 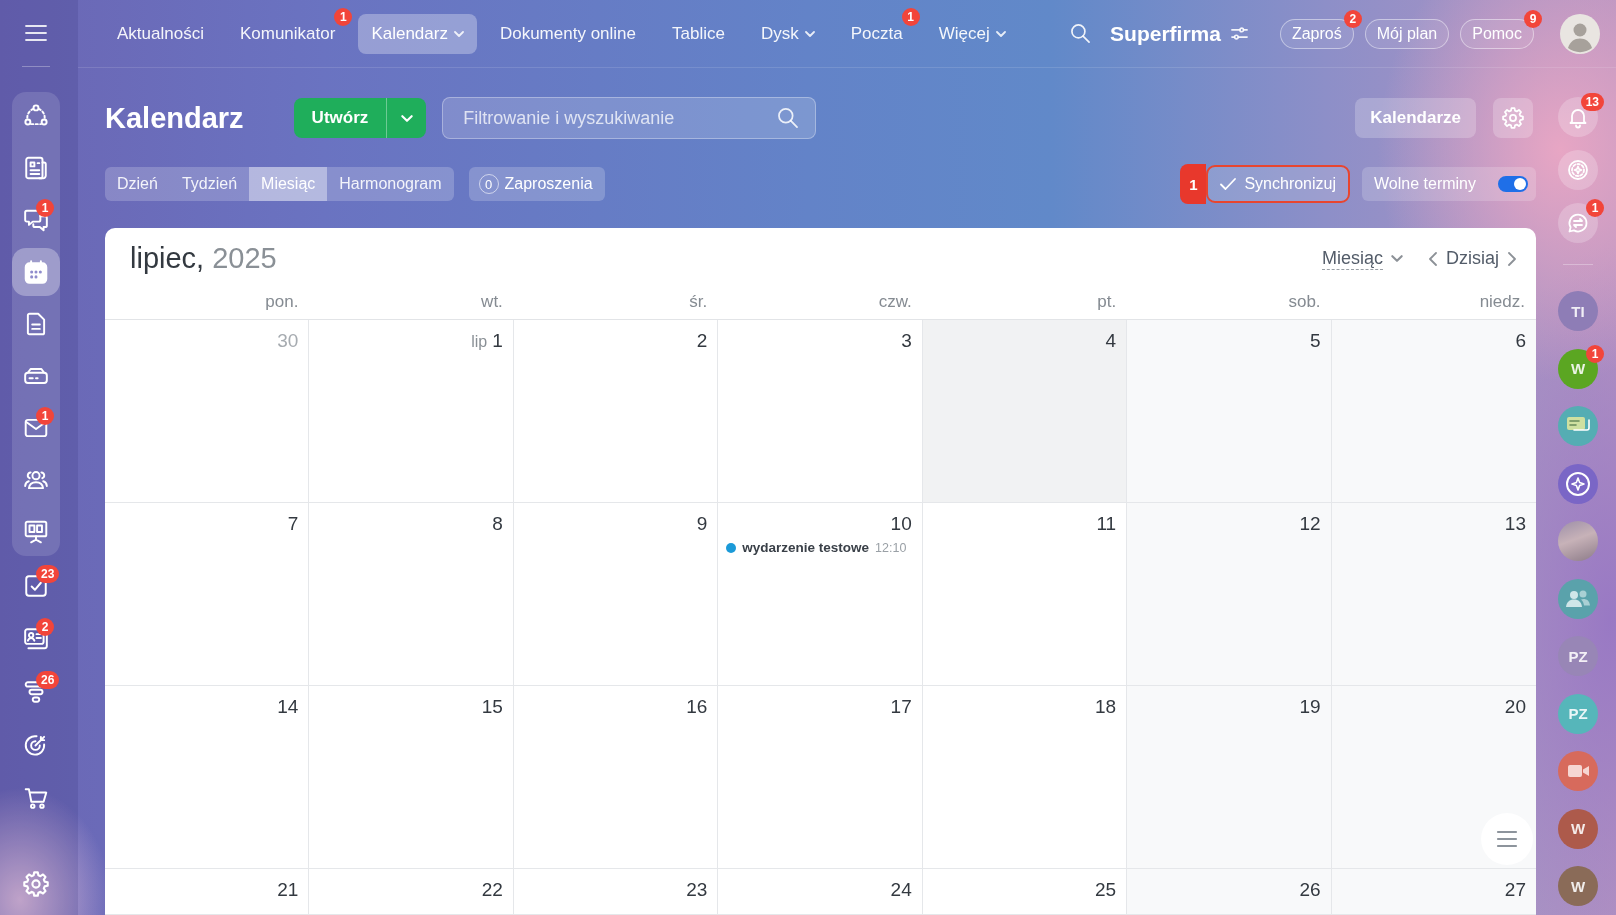 What do you see at coordinates (1433, 594) in the screenshot?
I see `day-cell: 13` at bounding box center [1433, 594].